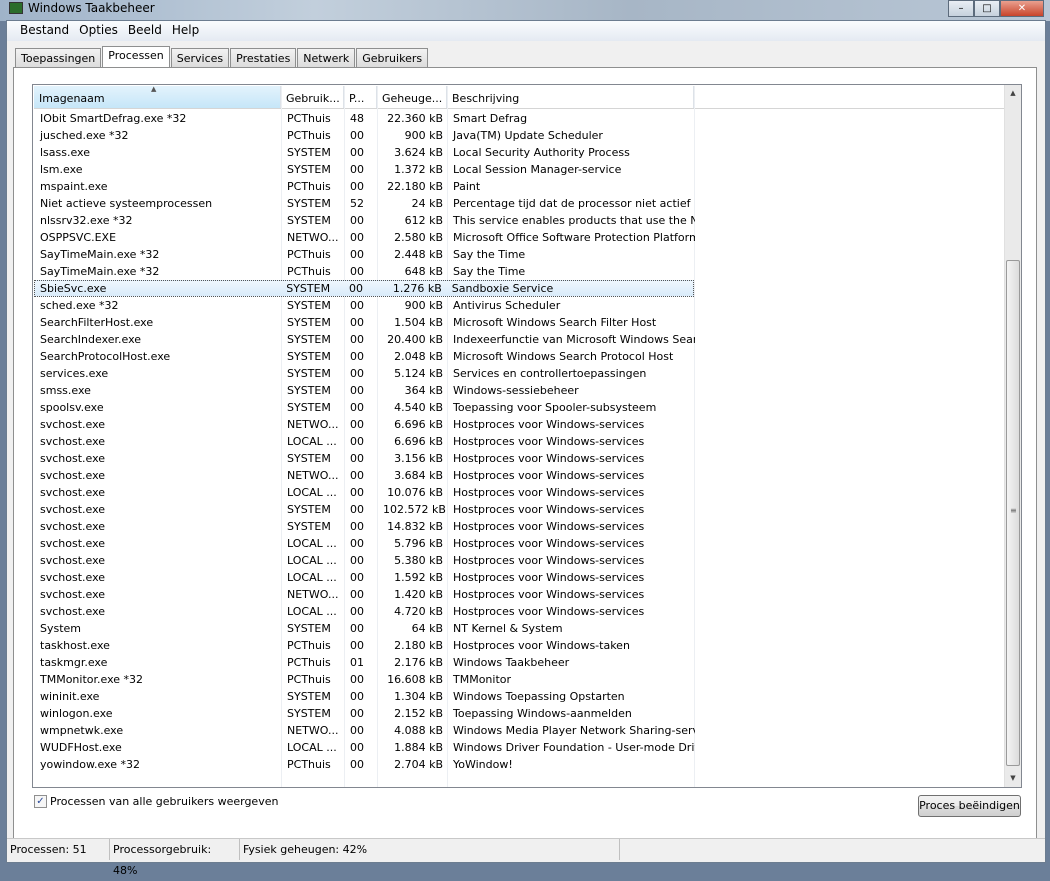 The width and height of the screenshot is (1050, 881). Describe the element at coordinates (1013, 93) in the screenshot. I see `scroll-up-icon: ▲` at that location.